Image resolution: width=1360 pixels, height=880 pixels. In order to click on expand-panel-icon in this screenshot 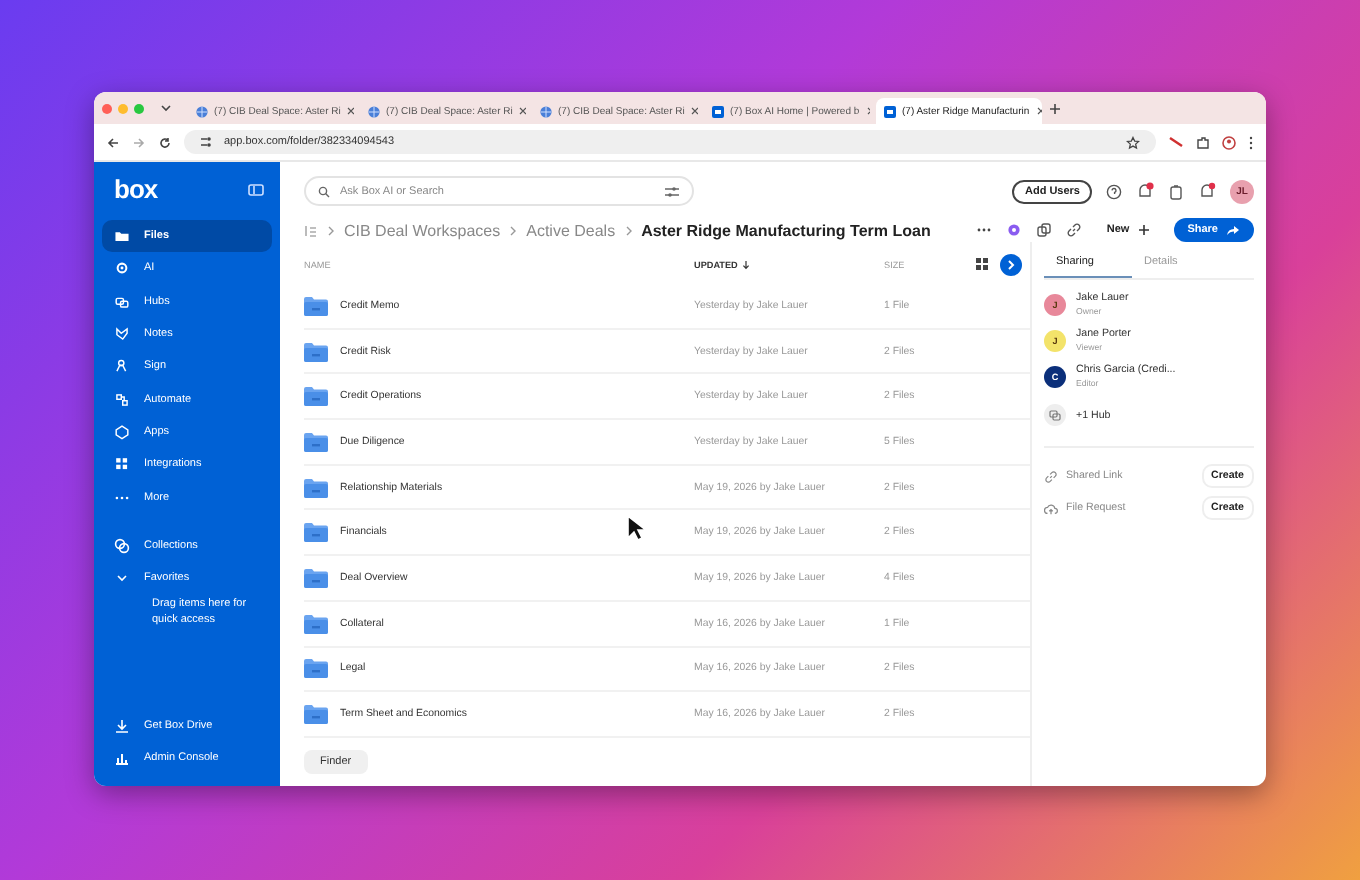, I will do `click(1011, 264)`.